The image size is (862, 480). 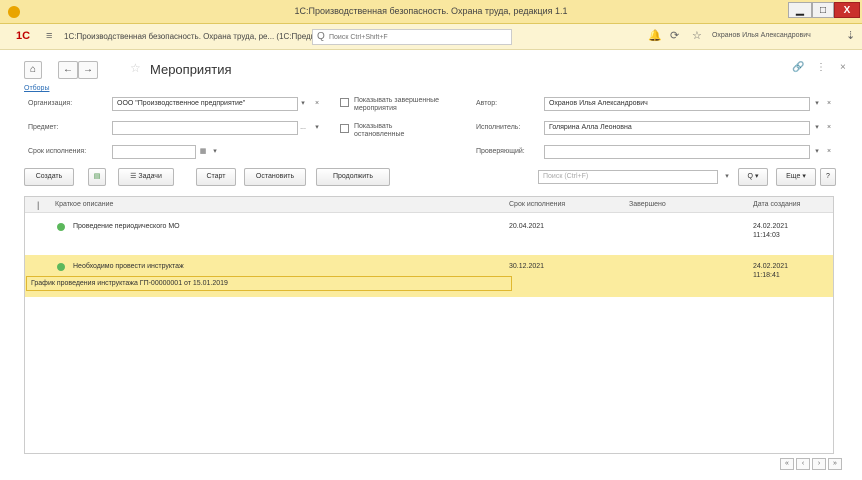 I want to click on bell-icon: 🔔, so click(x=655, y=35).